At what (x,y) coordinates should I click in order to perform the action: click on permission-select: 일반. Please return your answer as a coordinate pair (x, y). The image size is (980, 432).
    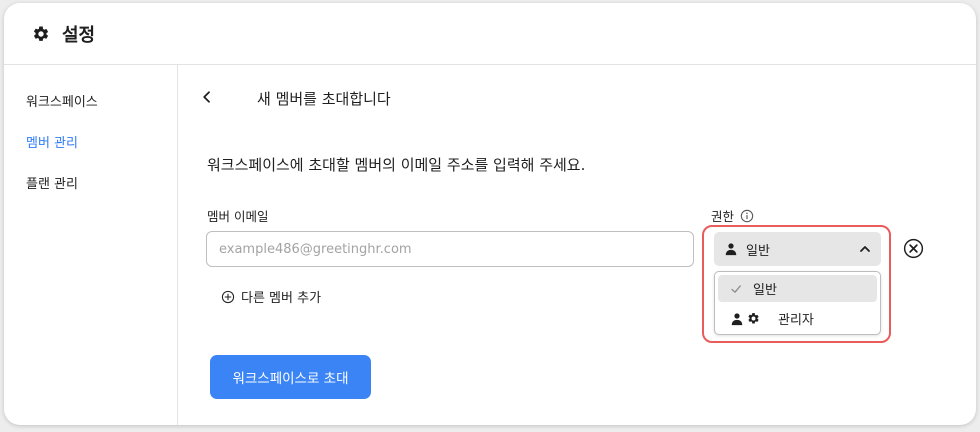
    Looking at the image, I should click on (797, 249).